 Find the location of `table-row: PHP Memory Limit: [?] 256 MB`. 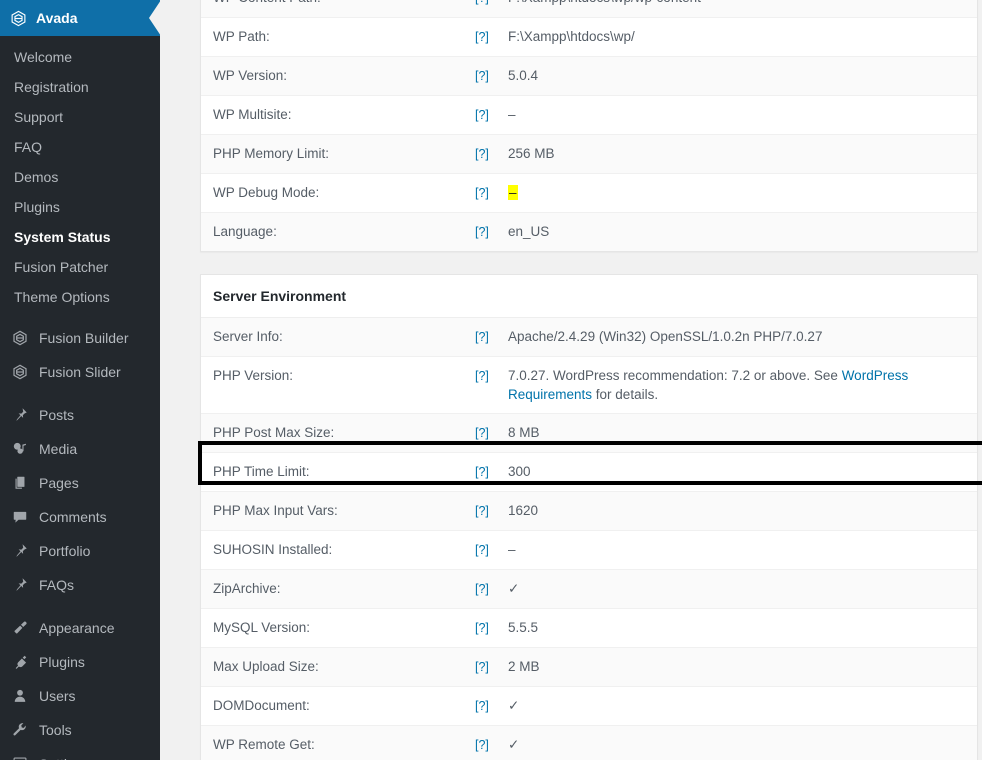

table-row: PHP Memory Limit: [?] 256 MB is located at coordinates (589, 154).